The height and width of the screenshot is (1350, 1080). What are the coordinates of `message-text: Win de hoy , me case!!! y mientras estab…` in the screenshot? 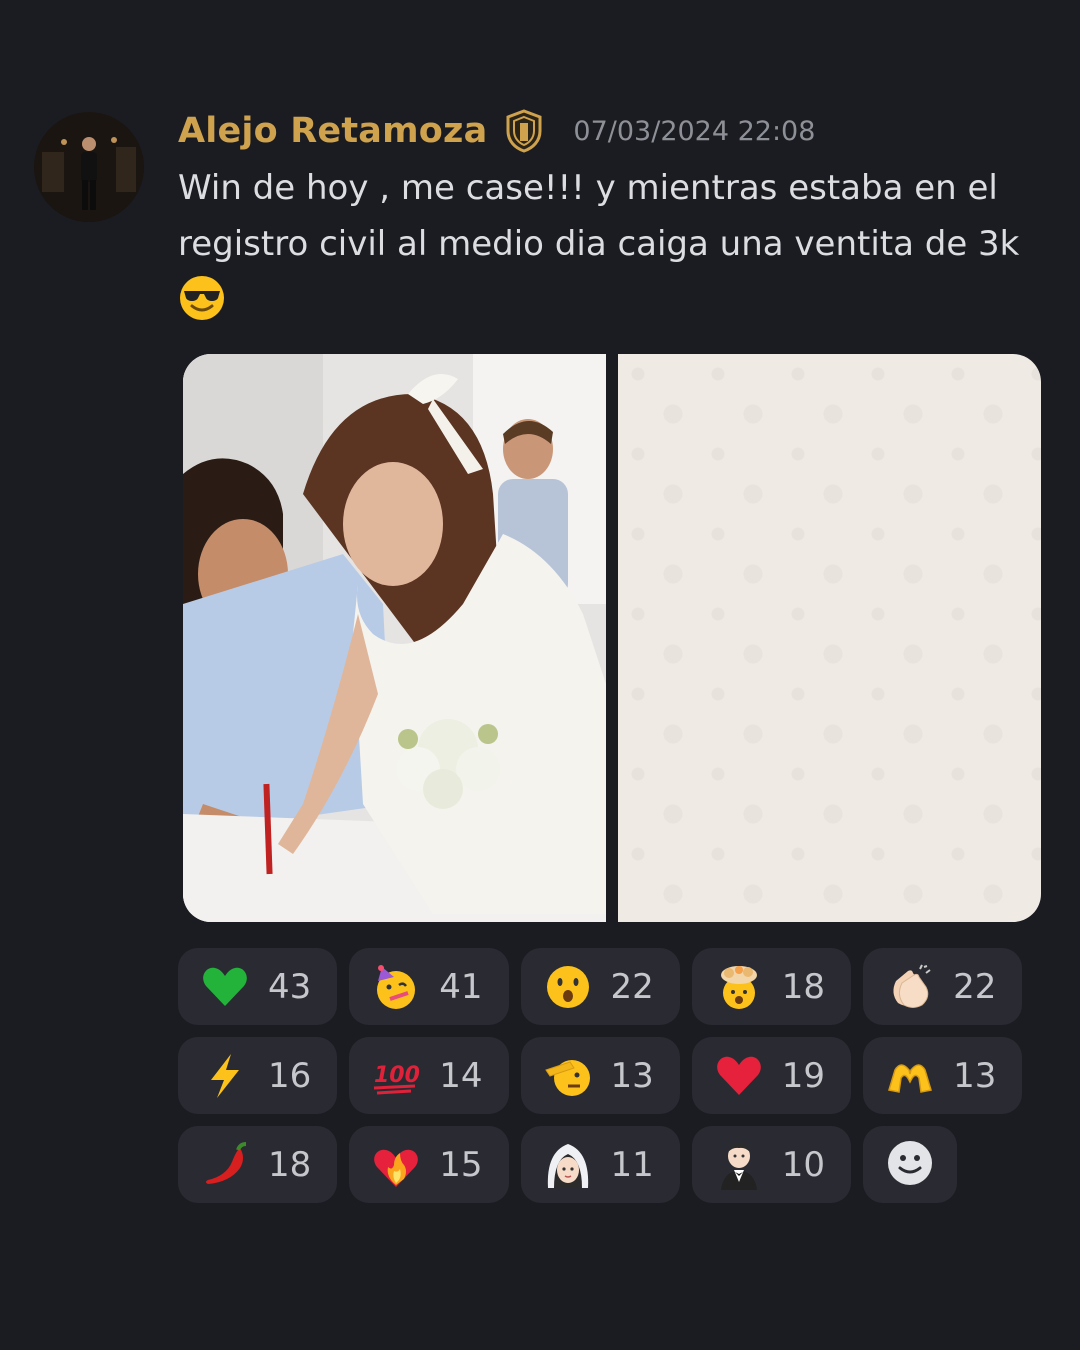 It's located at (599, 216).